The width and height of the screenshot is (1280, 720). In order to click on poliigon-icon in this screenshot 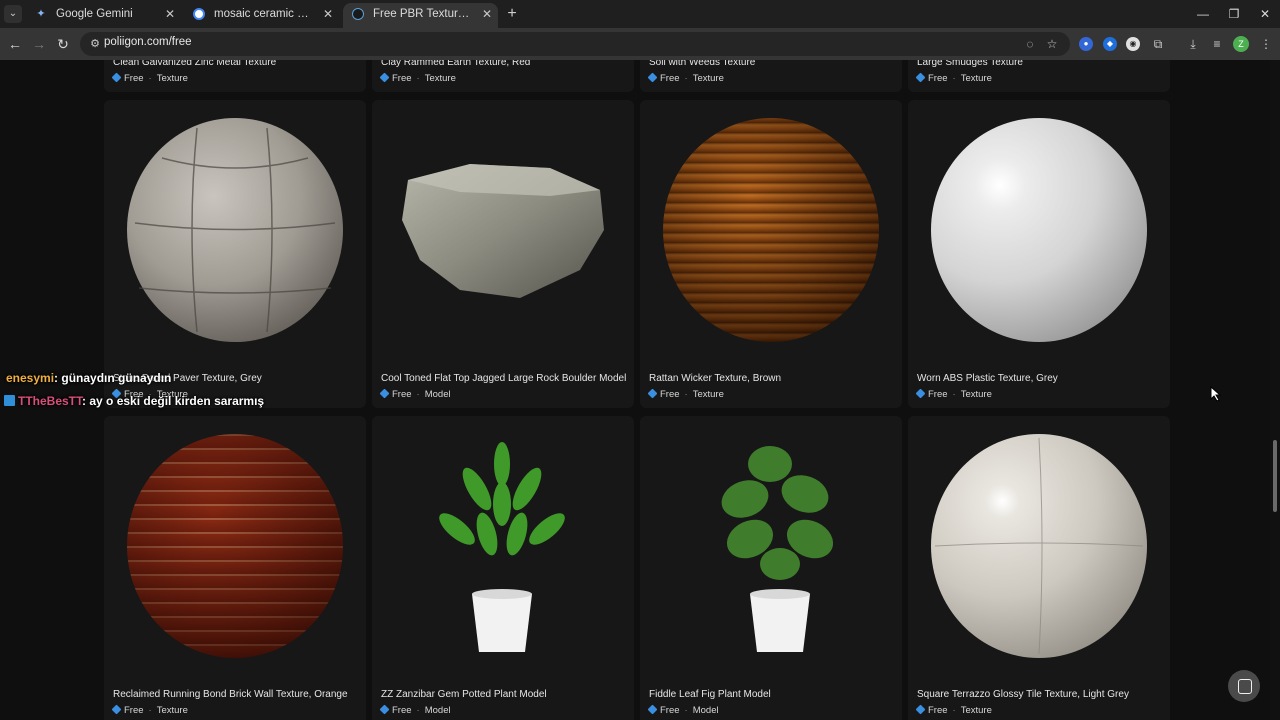, I will do `click(358, 14)`.